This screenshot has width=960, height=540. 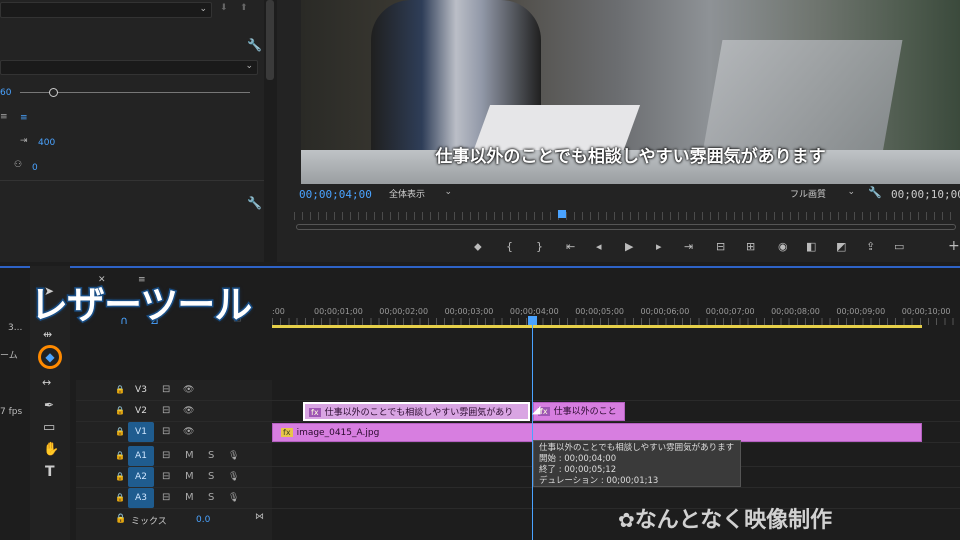 What do you see at coordinates (637, 448) in the screenshot?
I see `tooltip-title: 仕事以外のことでも相談しやすい雰囲気があります` at bounding box center [637, 448].